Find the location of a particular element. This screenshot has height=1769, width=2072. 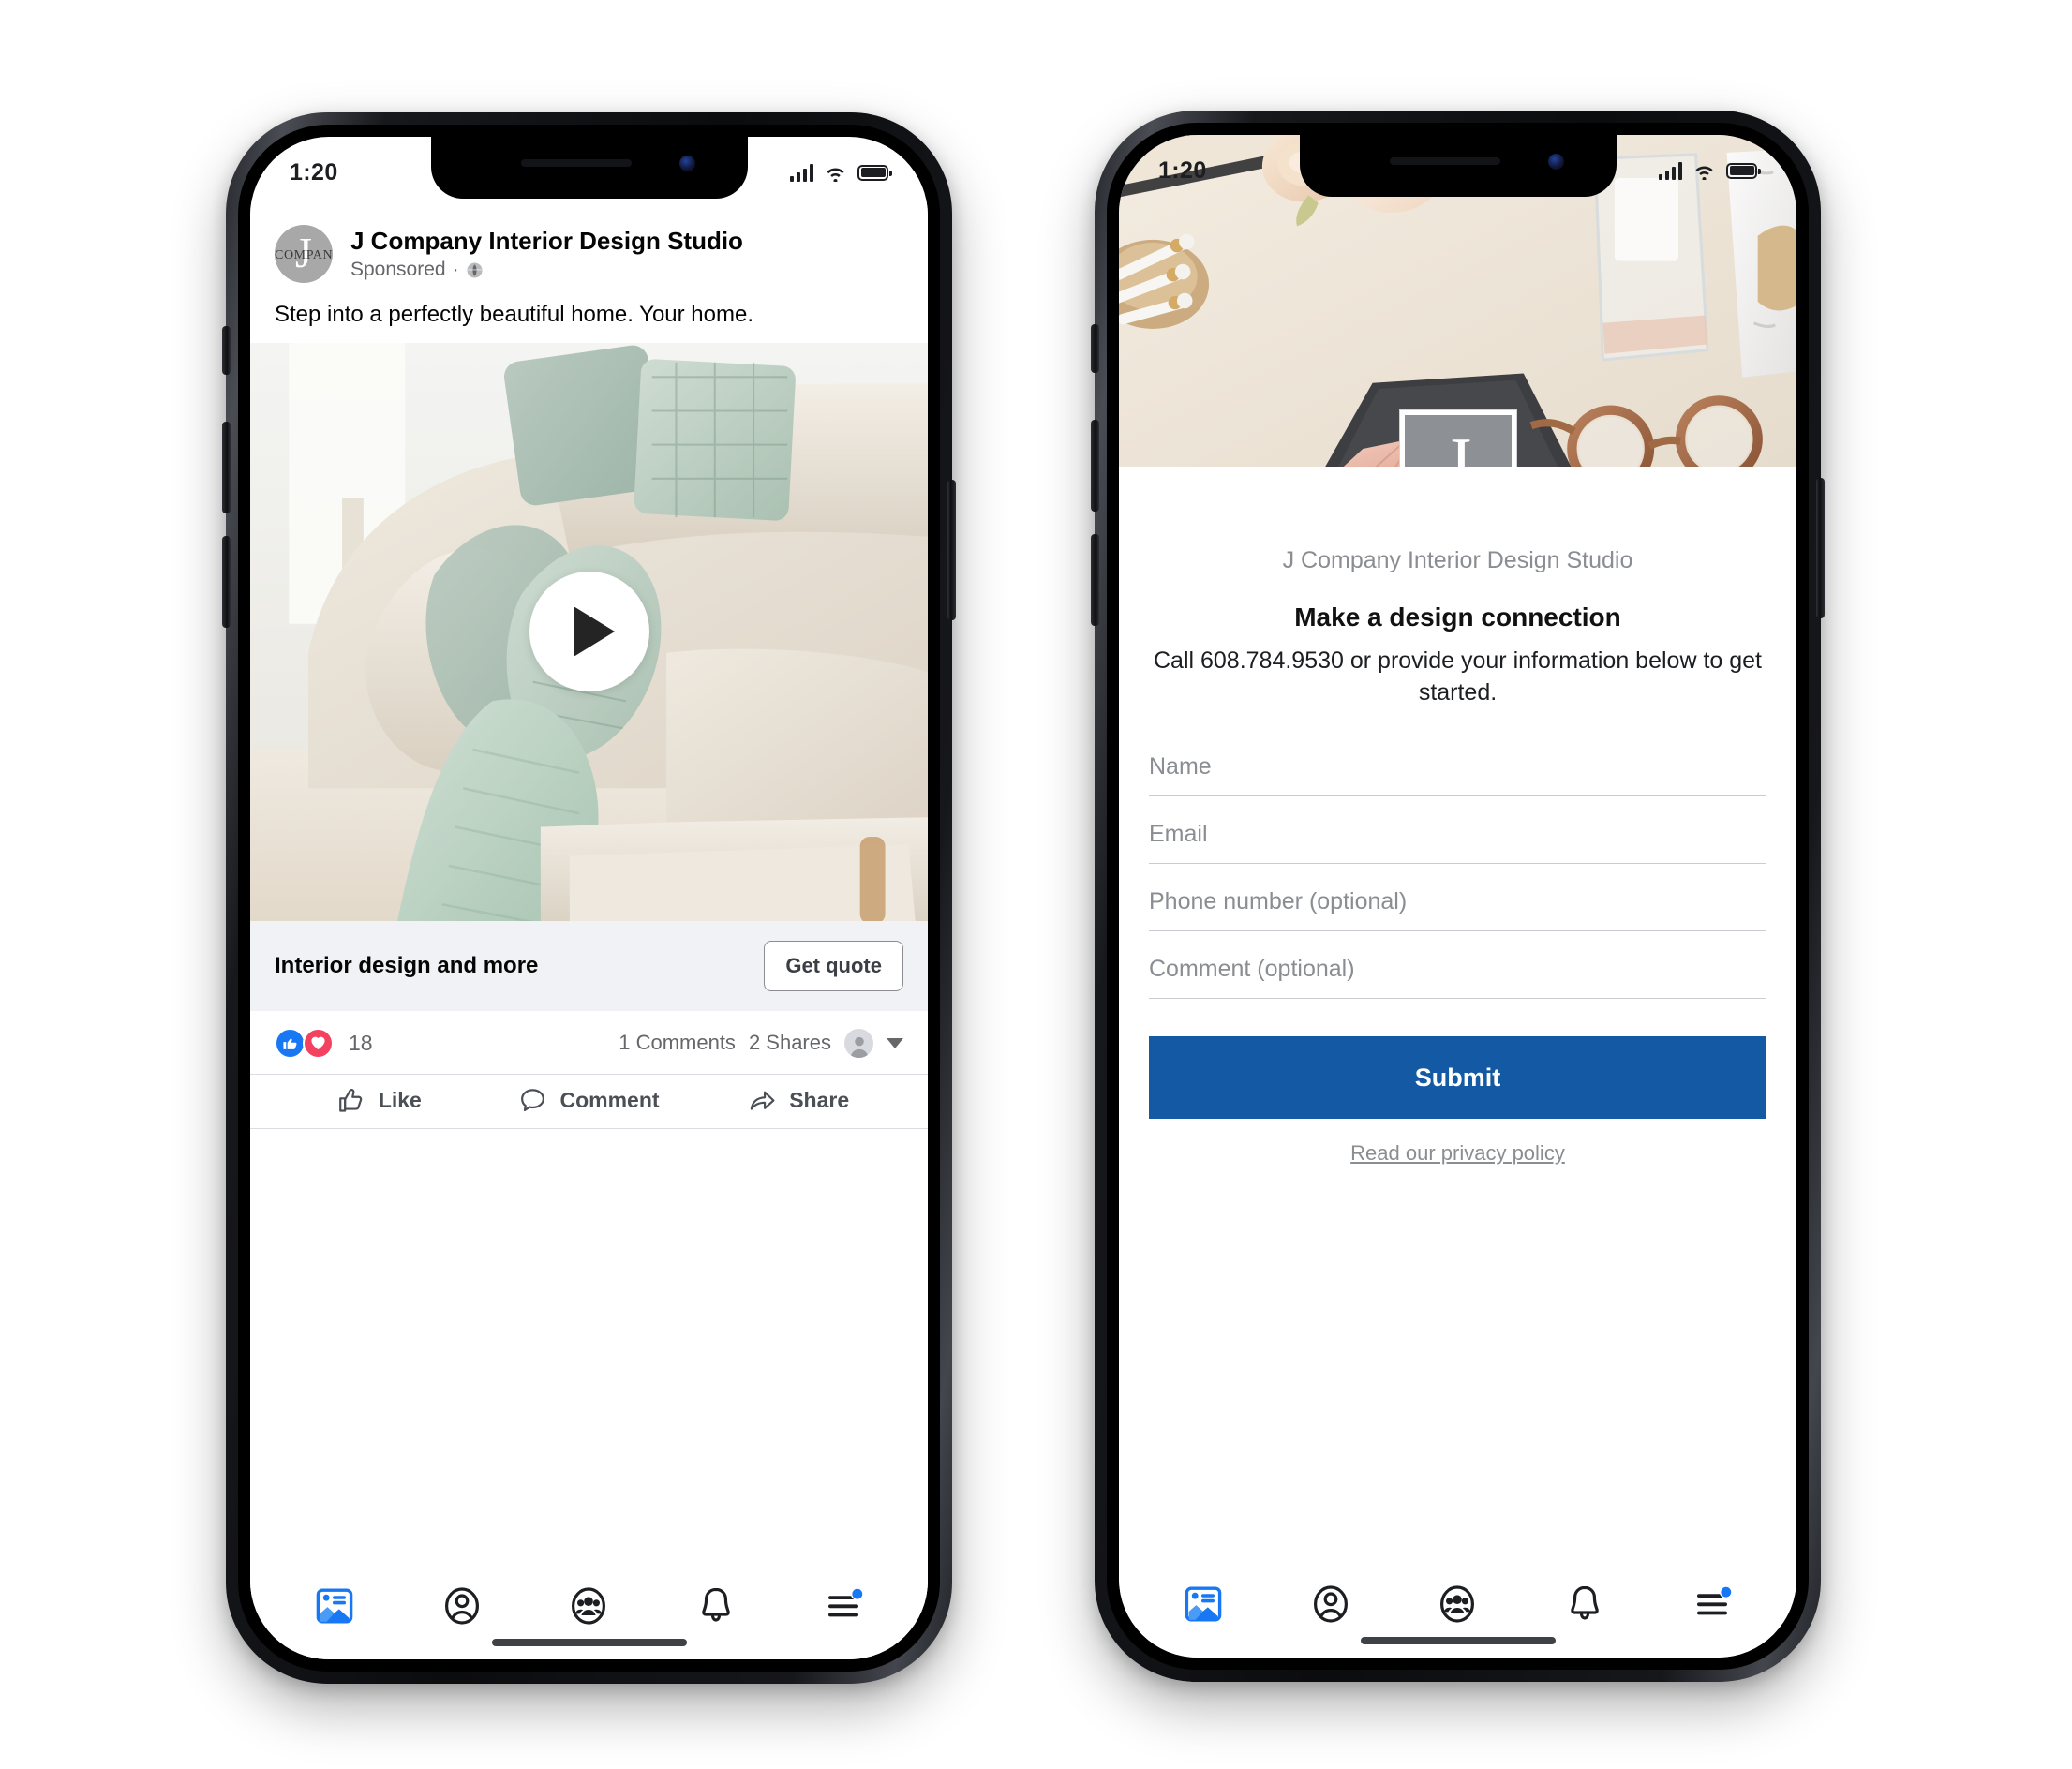

name-field: Name is located at coordinates (1457, 762).